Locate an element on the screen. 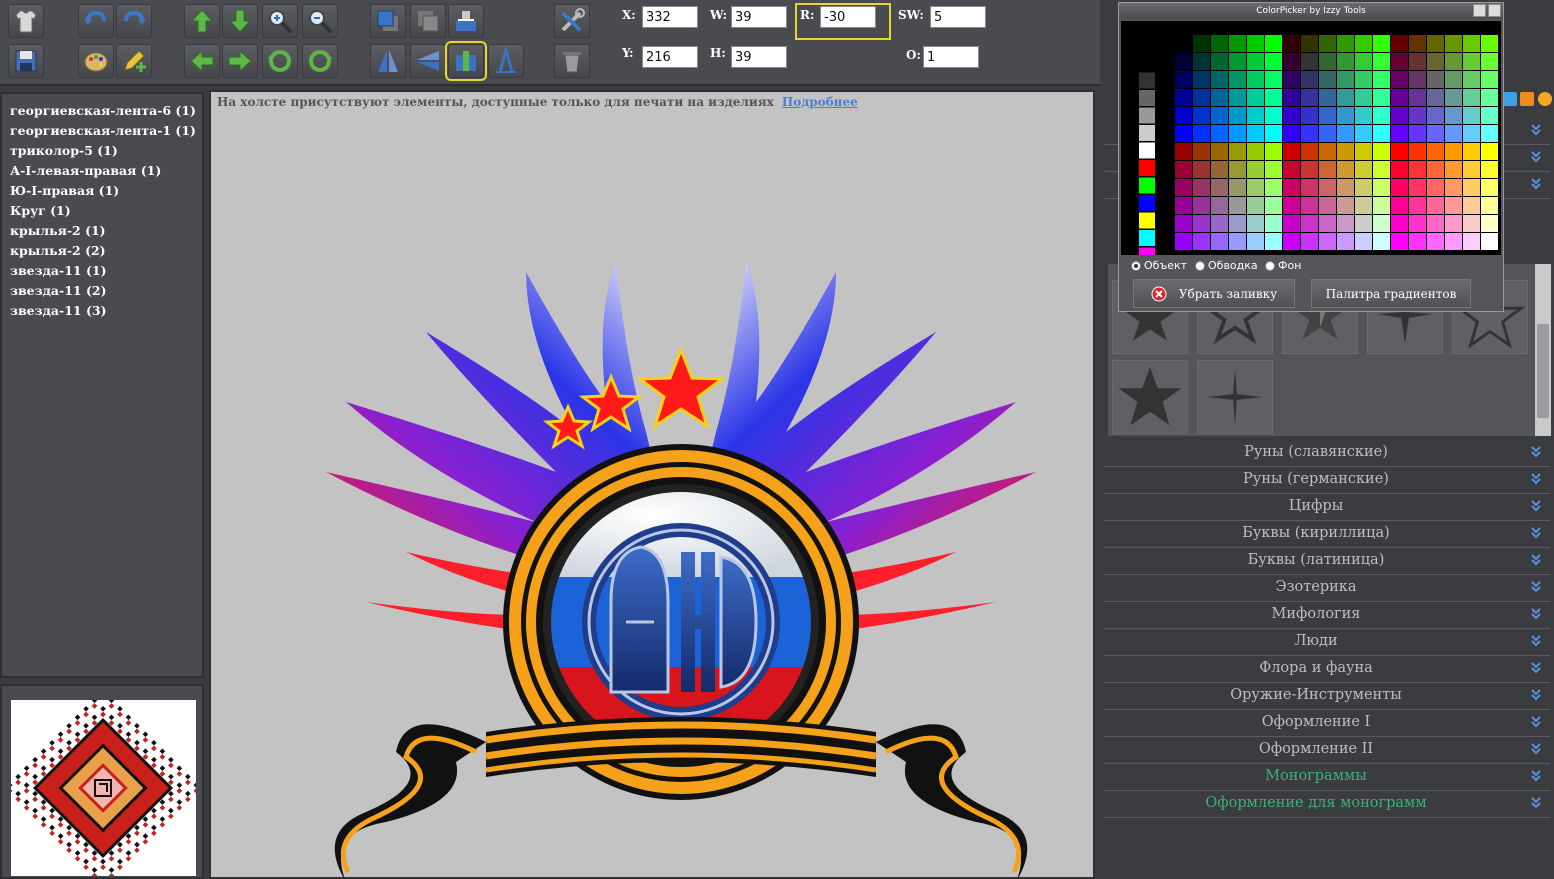  x-input is located at coordinates (670, 17).